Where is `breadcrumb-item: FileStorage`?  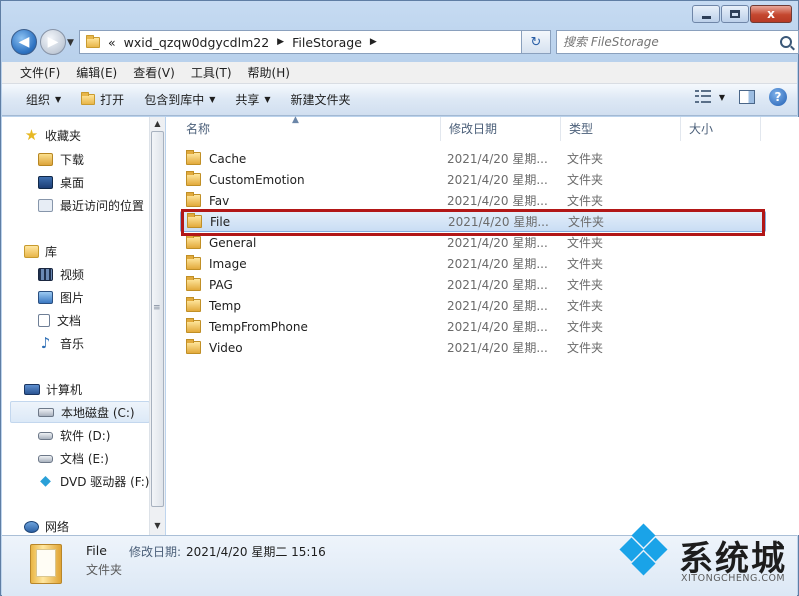 breadcrumb-item: FileStorage is located at coordinates (327, 42).